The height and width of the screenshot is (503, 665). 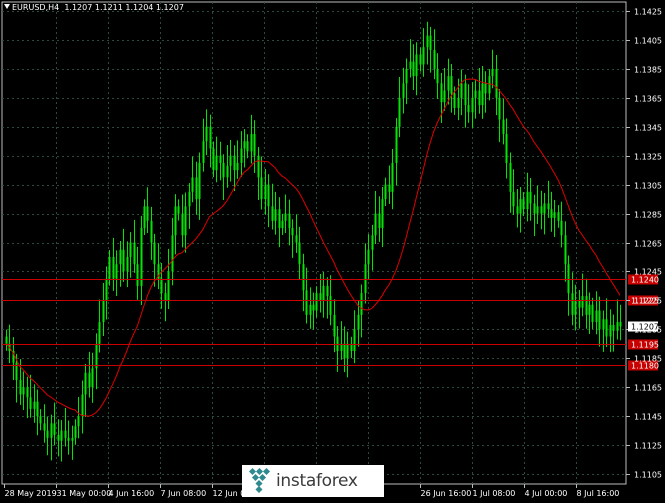 What do you see at coordinates (648, 128) in the screenshot?
I see `price-tick-label: 1.1345` at bounding box center [648, 128].